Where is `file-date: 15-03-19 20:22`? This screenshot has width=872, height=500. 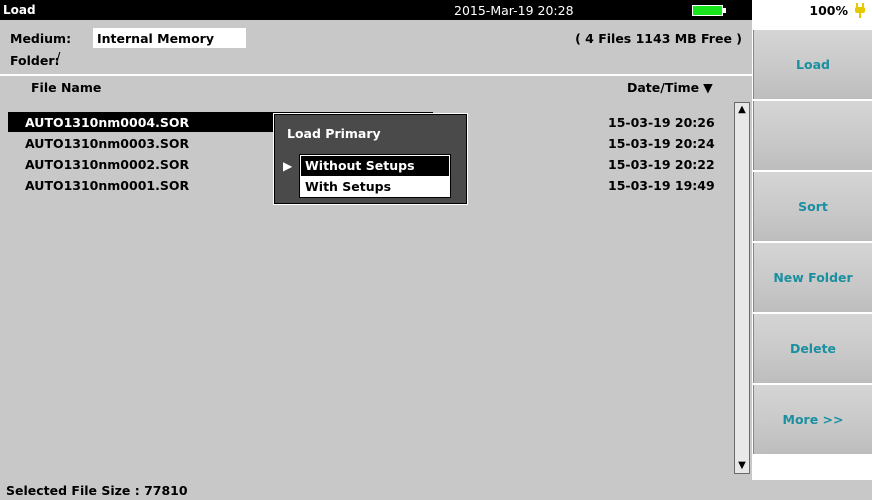
file-date: 15-03-19 20:22 is located at coordinates (661, 164).